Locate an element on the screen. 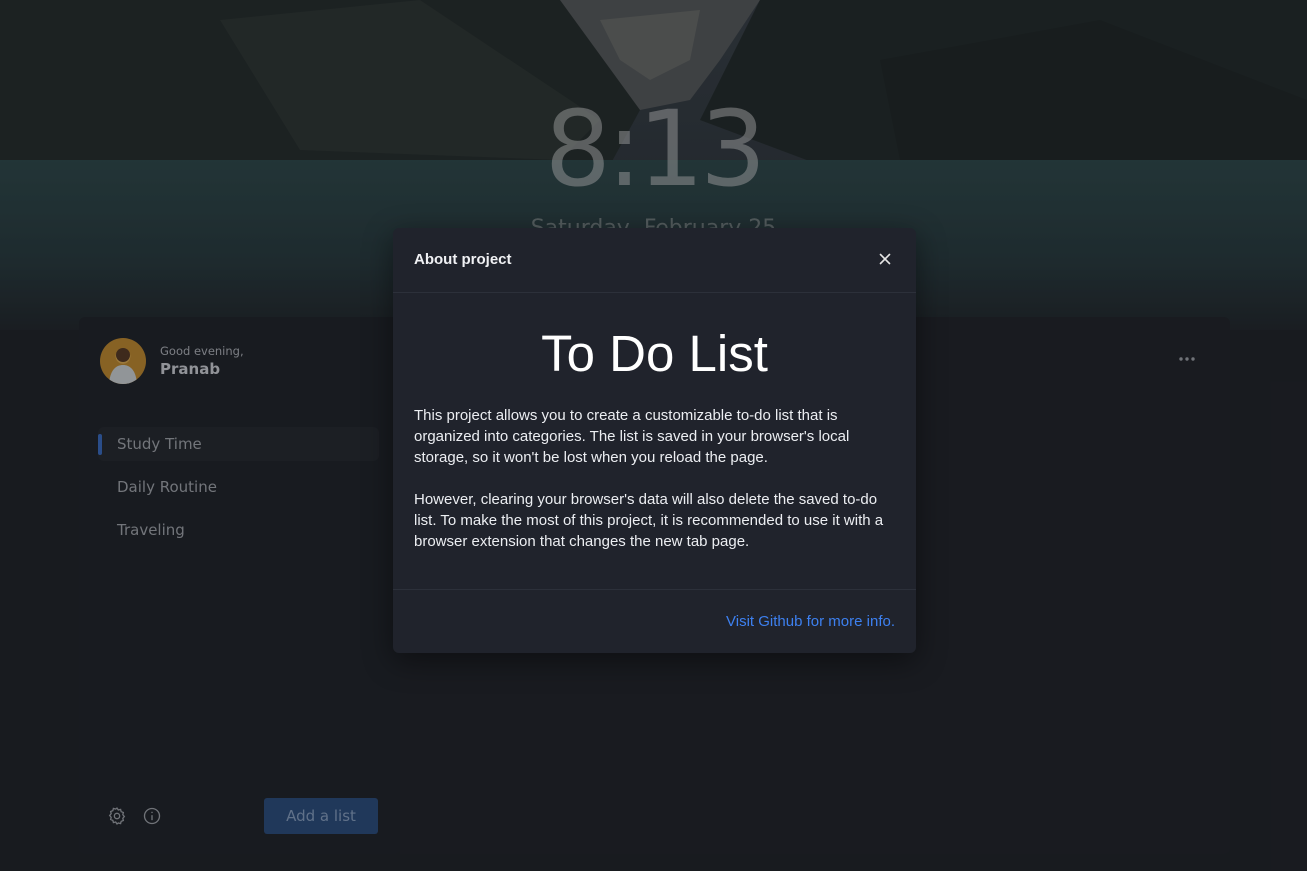 The image size is (1307, 871). close-icon is located at coordinates (885, 259).